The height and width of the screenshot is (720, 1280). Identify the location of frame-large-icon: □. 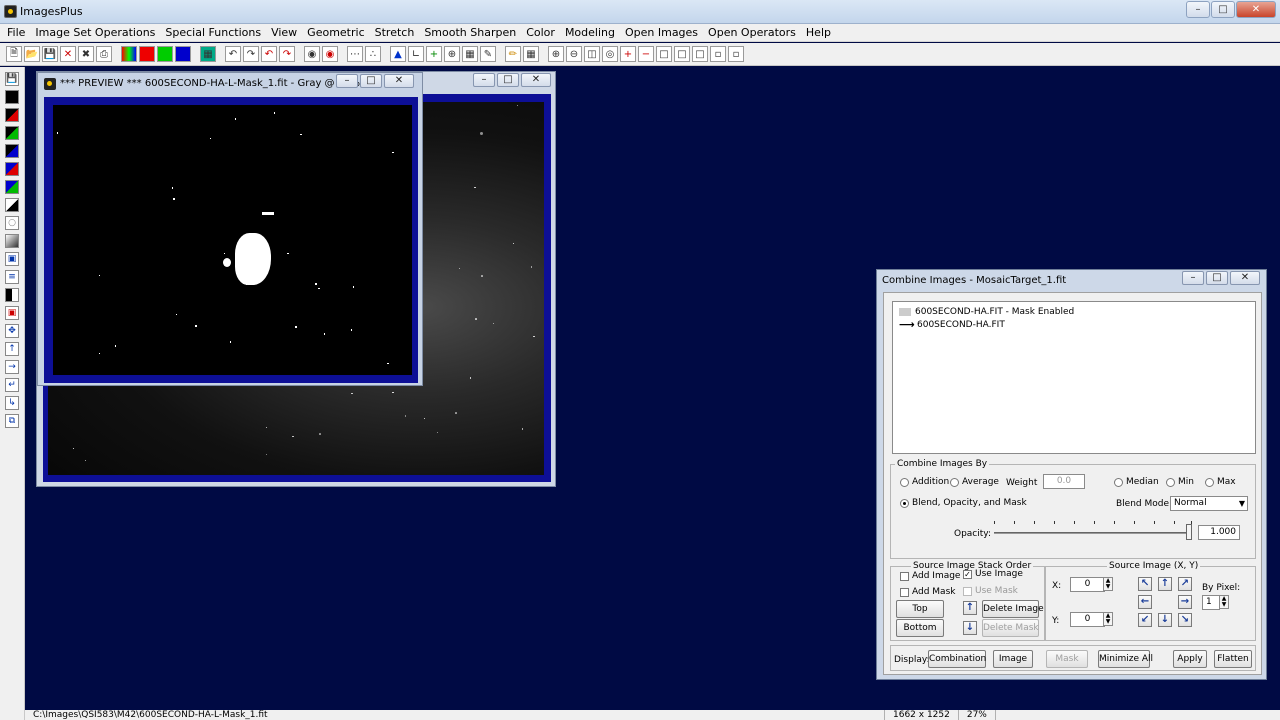
(664, 54).